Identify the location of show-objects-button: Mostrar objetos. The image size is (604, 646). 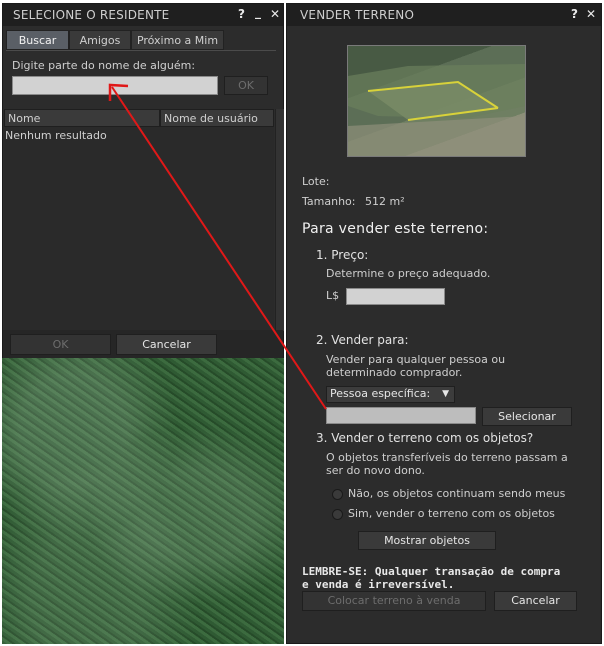
(427, 540).